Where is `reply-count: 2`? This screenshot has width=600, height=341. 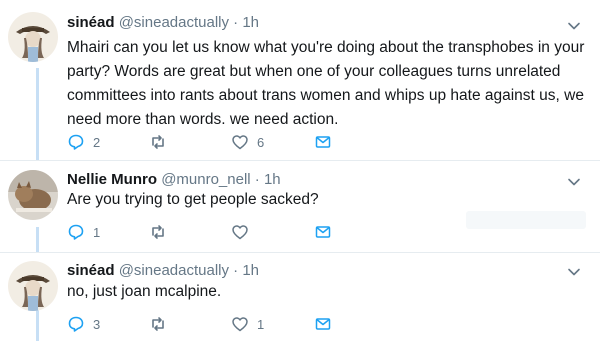
reply-count: 2 is located at coordinates (97, 142).